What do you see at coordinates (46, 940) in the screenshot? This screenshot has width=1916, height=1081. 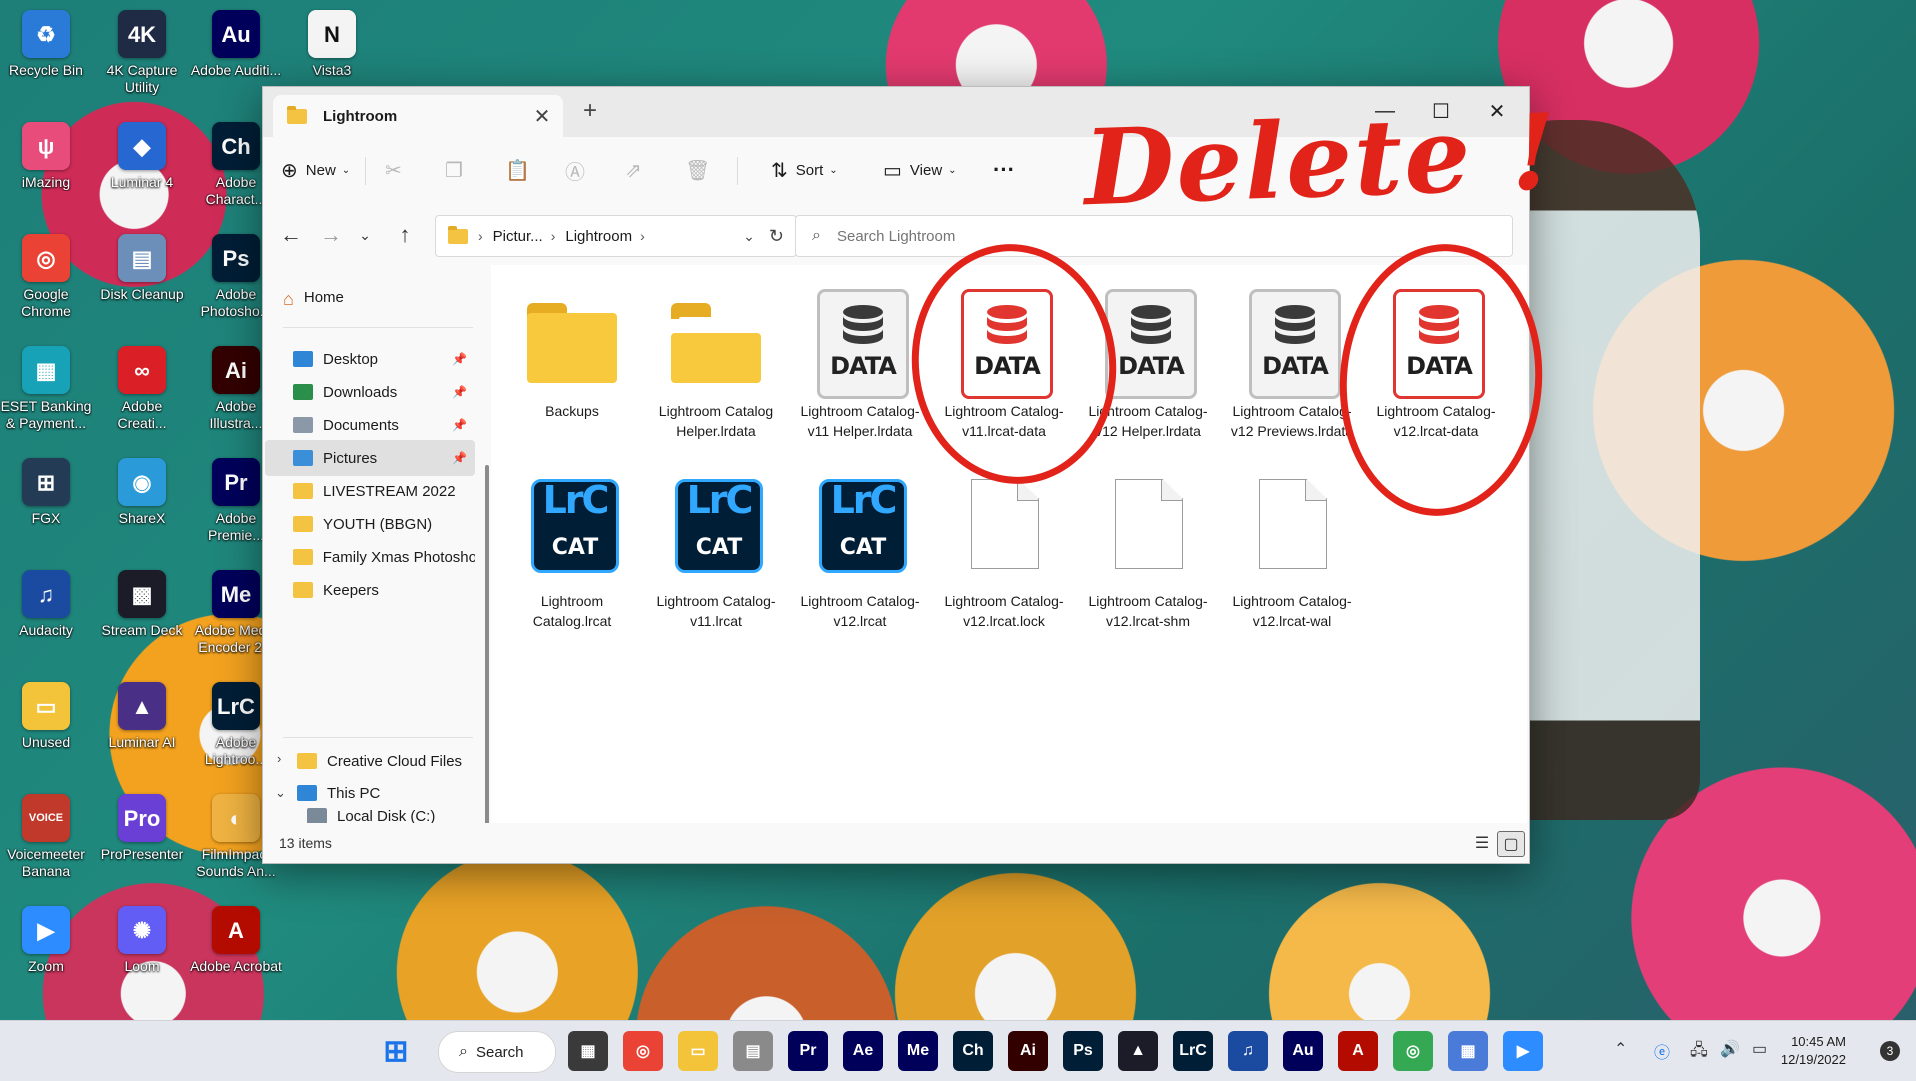 I see `desktop-icon: ▶ Zoom` at bounding box center [46, 940].